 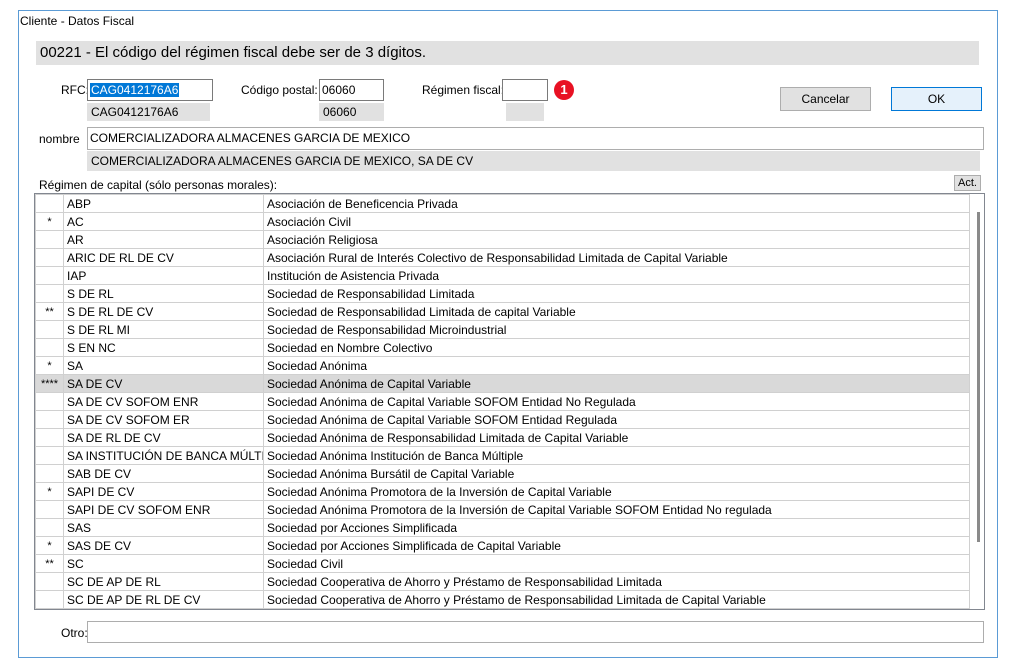 What do you see at coordinates (502, 203) in the screenshot?
I see `table-row: ABP Asociación de Beneficencia Privada` at bounding box center [502, 203].